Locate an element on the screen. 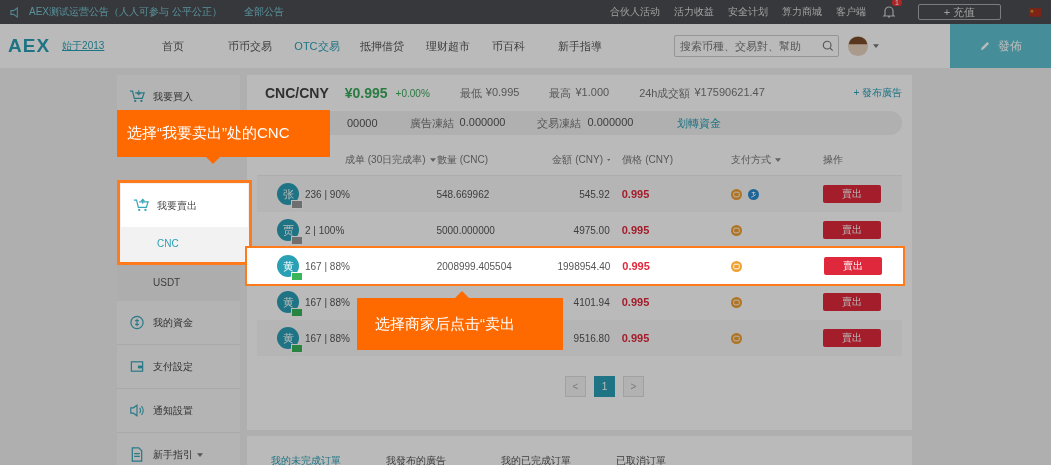 This screenshot has width=1051, height=465. stat-value: ¥0.995 is located at coordinates (502, 92).